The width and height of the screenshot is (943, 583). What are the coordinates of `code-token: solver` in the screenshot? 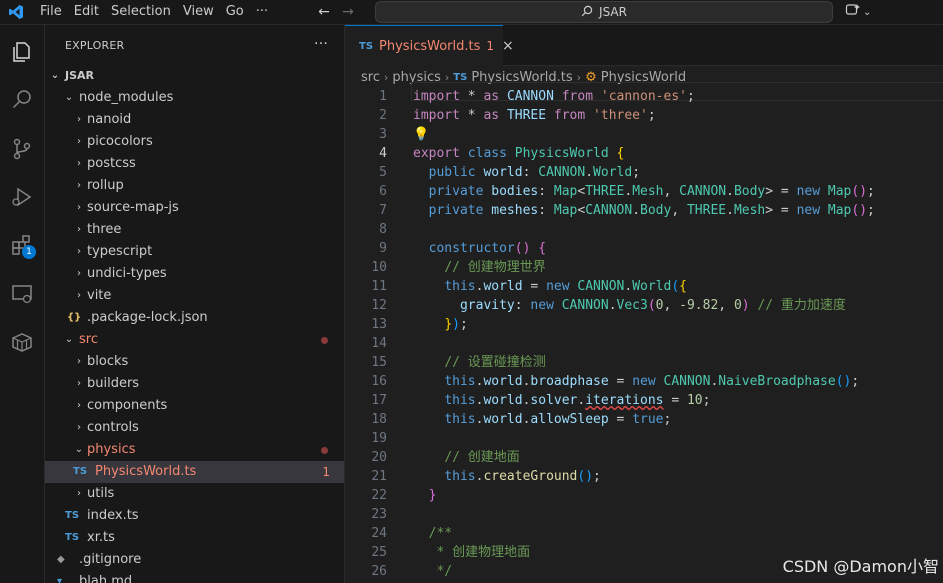 It's located at (554, 400).